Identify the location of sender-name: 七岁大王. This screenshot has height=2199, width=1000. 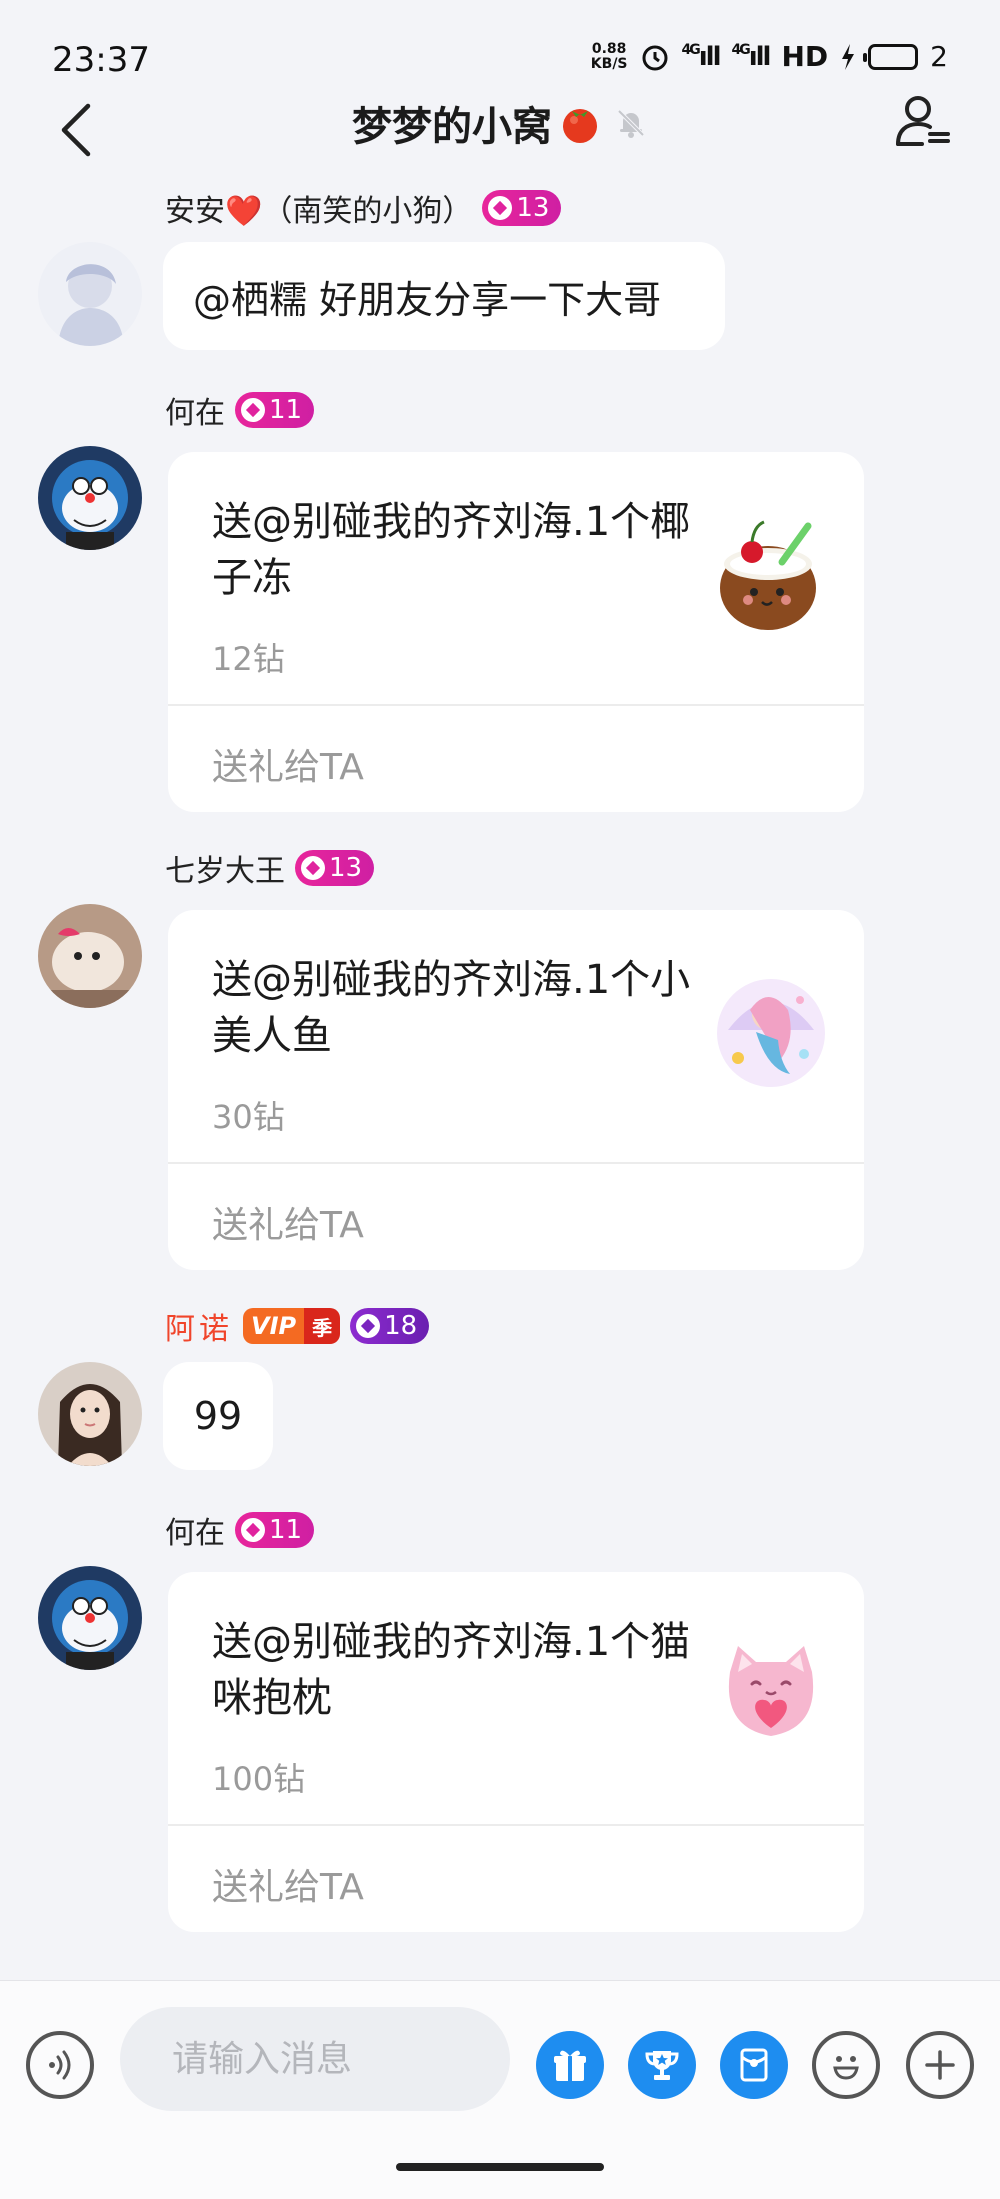
(225, 868).